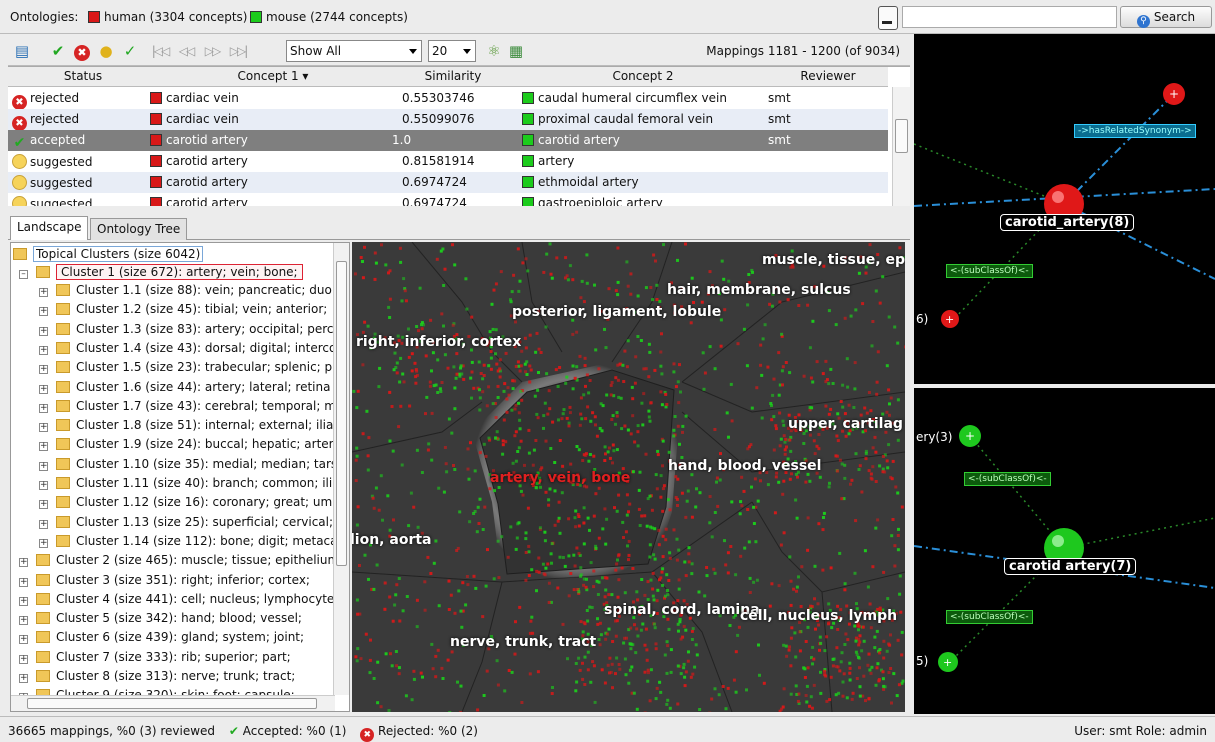  What do you see at coordinates (523, 642) in the screenshot?
I see `cluster-label: nerve, trunk, tract` at bounding box center [523, 642].